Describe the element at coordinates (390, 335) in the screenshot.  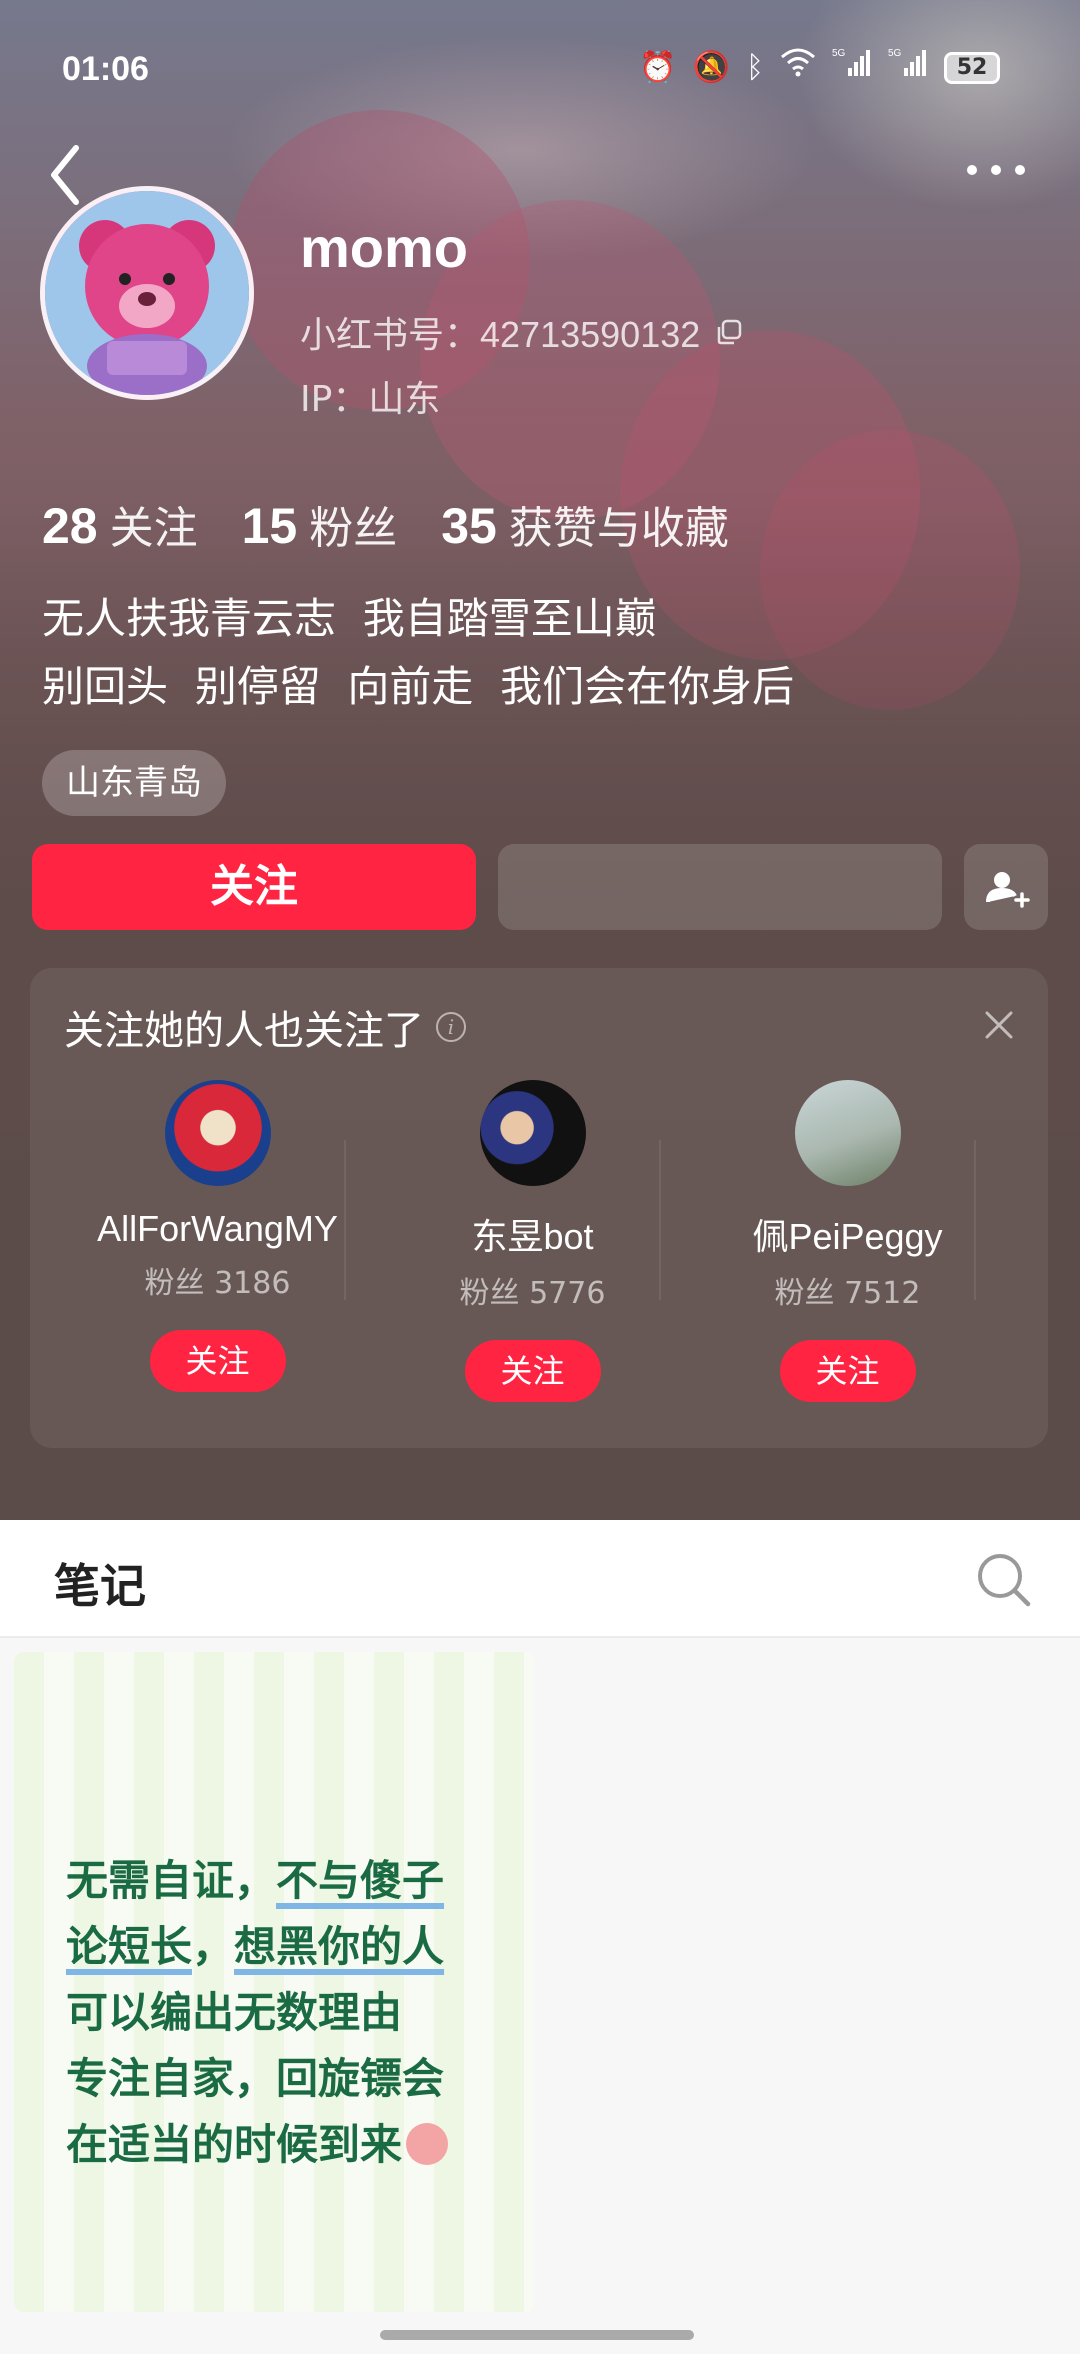
I see `red-id-label: 小红书号：` at that location.